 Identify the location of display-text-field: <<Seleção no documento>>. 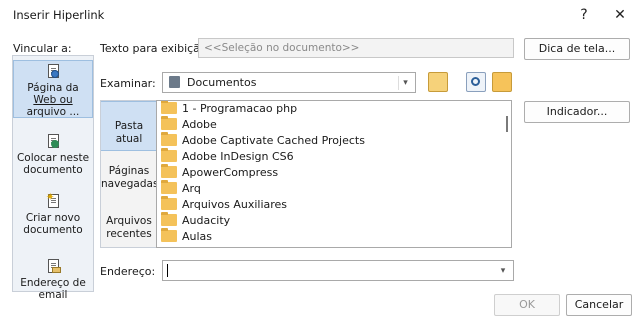
(356, 48).